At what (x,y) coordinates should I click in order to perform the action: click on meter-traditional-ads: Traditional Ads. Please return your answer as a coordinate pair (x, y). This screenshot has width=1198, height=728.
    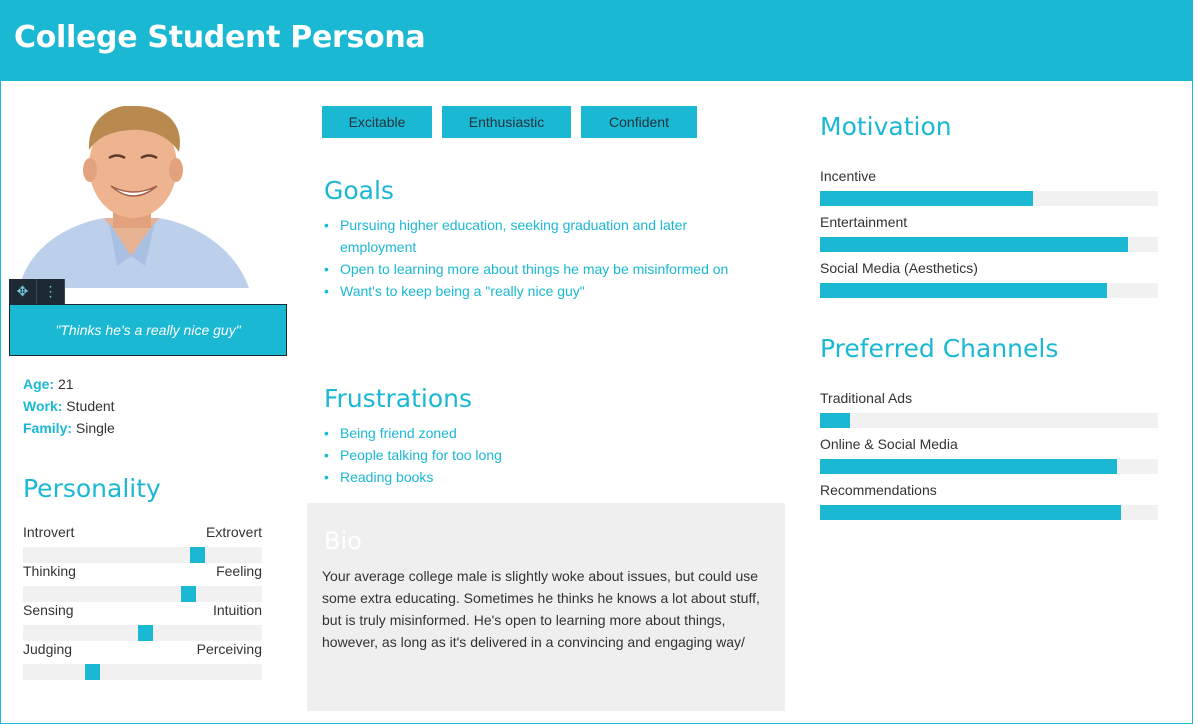
    Looking at the image, I should click on (989, 409).